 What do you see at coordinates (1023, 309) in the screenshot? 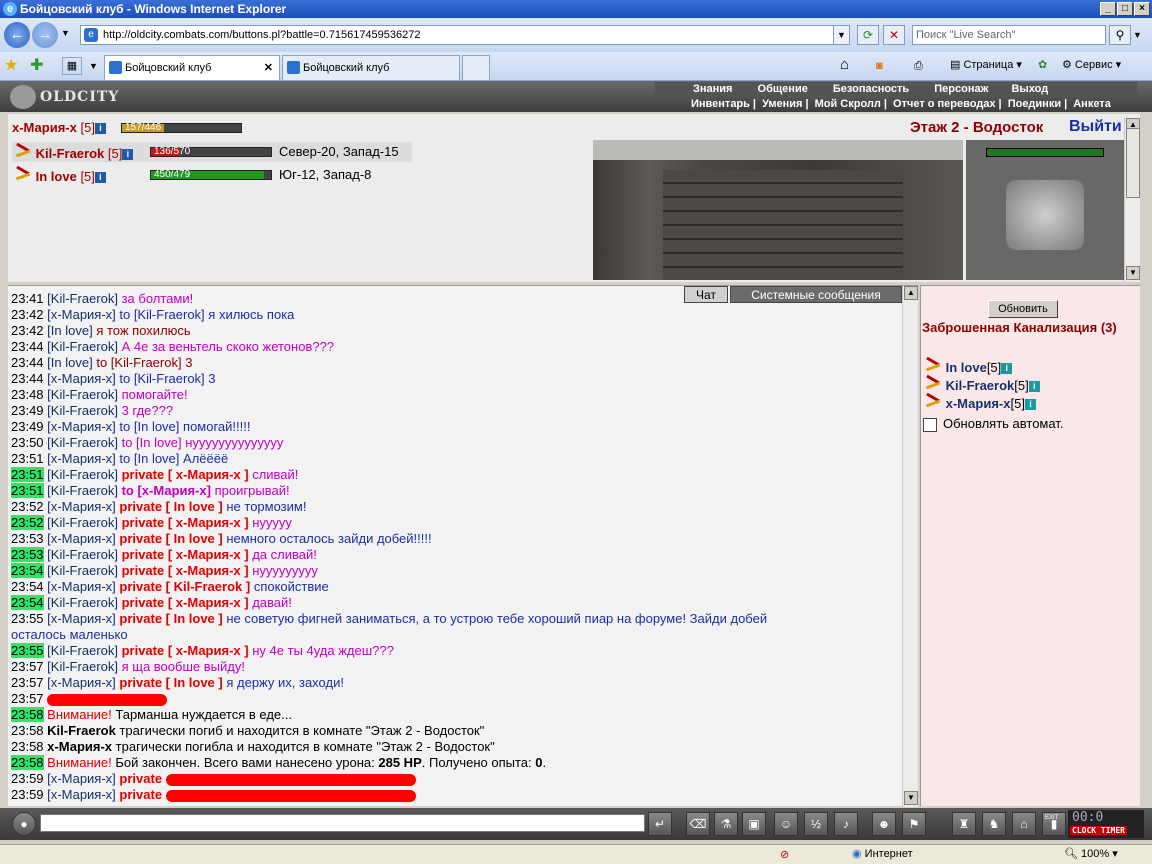
I see `refresh-button: Обновить` at bounding box center [1023, 309].